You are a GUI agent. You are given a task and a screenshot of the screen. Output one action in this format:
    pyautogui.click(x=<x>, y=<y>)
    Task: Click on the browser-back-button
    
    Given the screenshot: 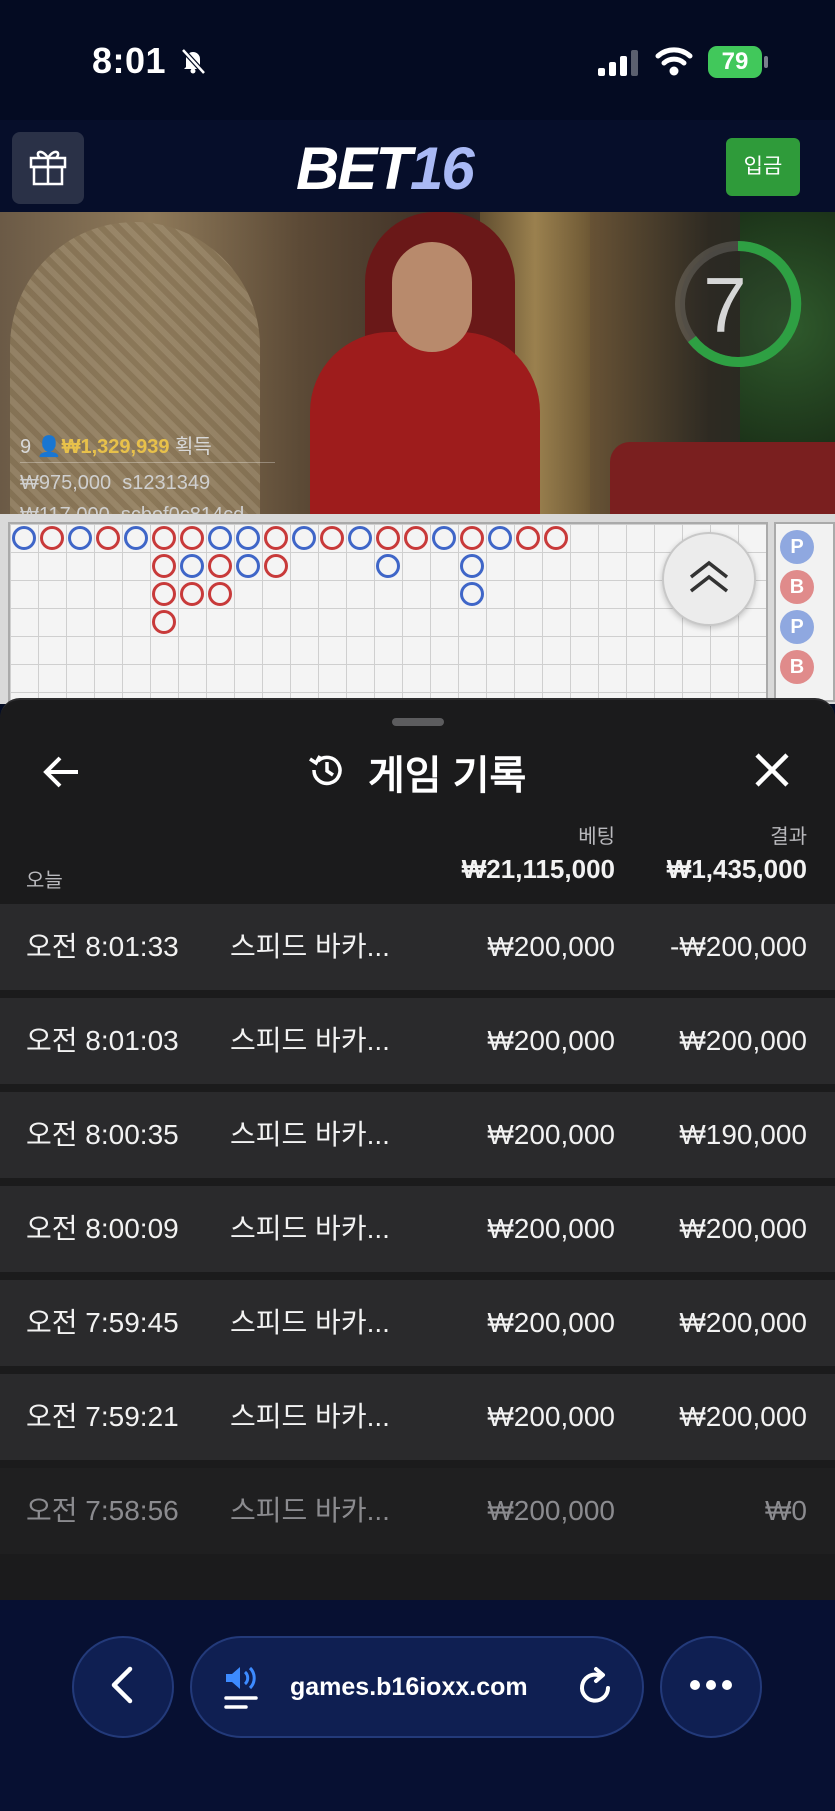 What is the action you would take?
    pyautogui.click(x=123, y=1687)
    